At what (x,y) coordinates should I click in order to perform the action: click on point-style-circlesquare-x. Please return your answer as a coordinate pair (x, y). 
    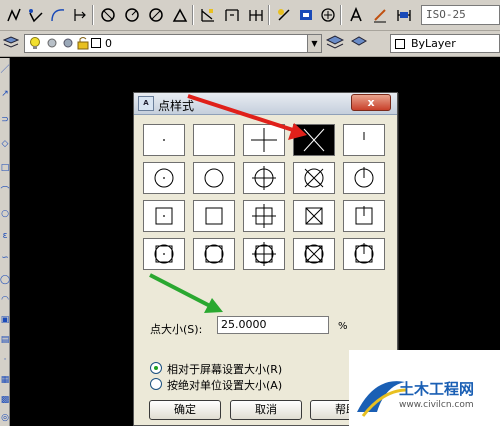
    Looking at the image, I should click on (314, 254).